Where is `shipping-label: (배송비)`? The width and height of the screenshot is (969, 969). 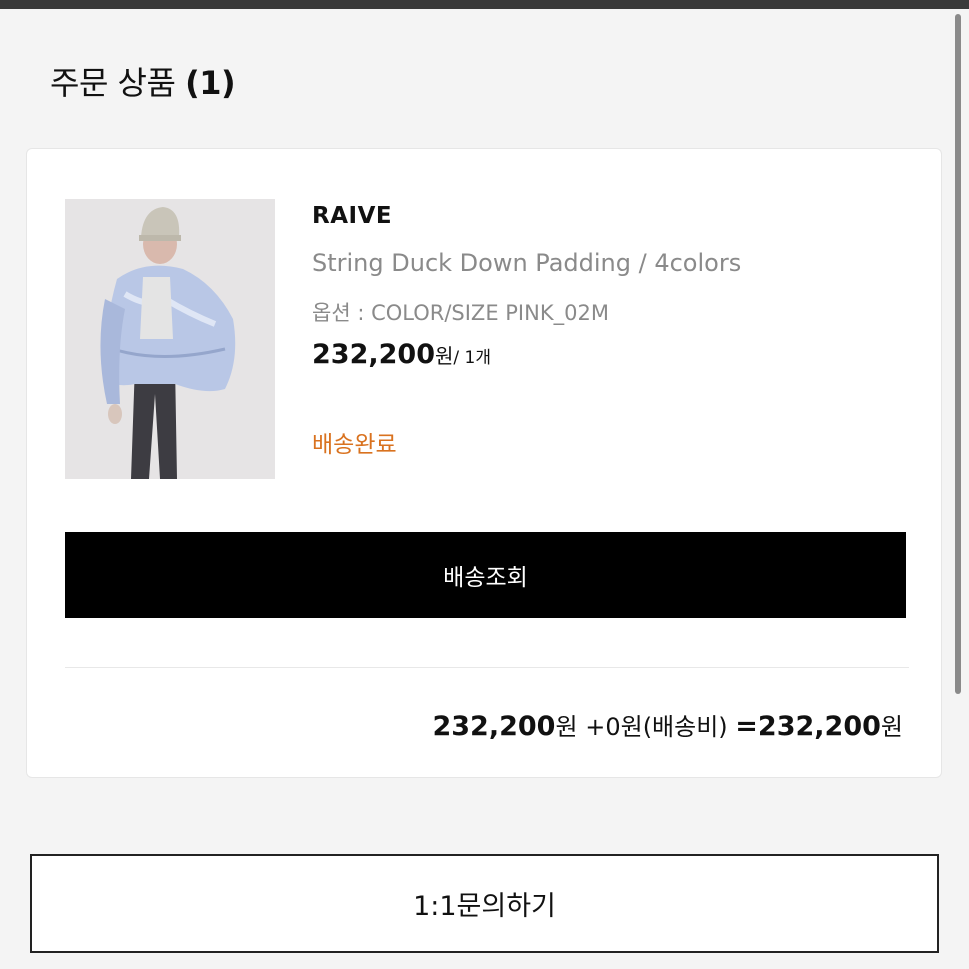 shipping-label: (배송비) is located at coordinates (685, 727).